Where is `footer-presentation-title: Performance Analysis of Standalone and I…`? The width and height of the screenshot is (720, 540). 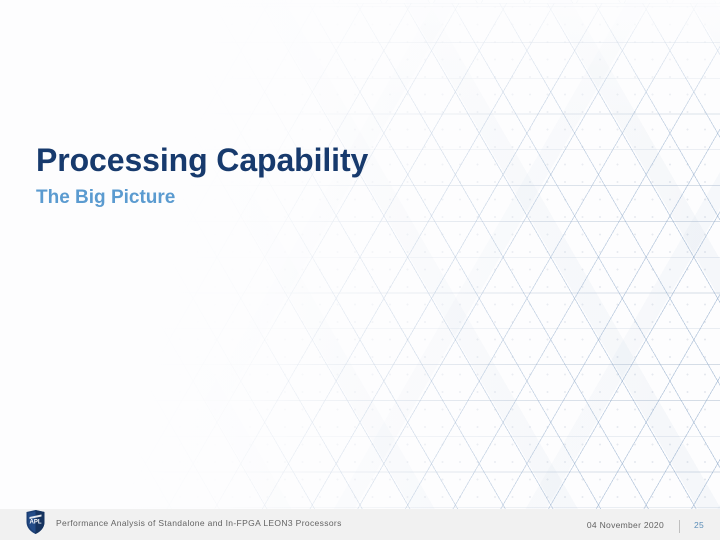
footer-presentation-title: Performance Analysis of Standalone and I… is located at coordinates (199, 523).